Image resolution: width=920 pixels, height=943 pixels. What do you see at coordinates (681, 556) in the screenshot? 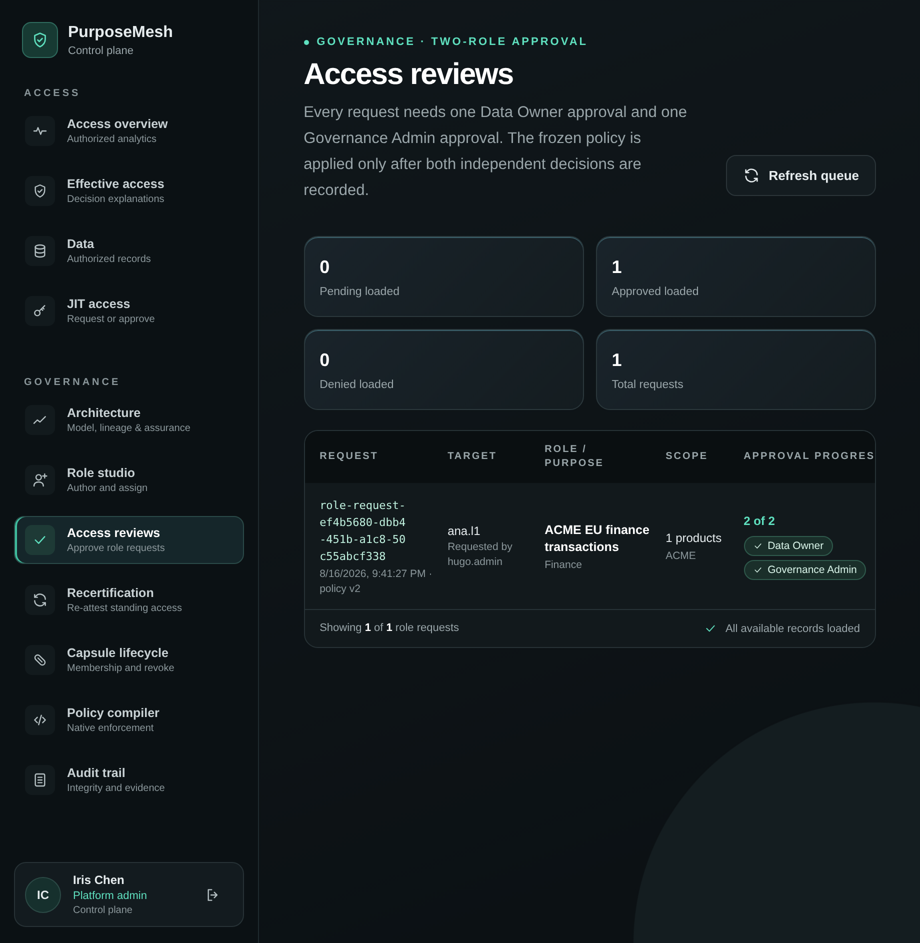
I see `scope-meta: ACME` at bounding box center [681, 556].